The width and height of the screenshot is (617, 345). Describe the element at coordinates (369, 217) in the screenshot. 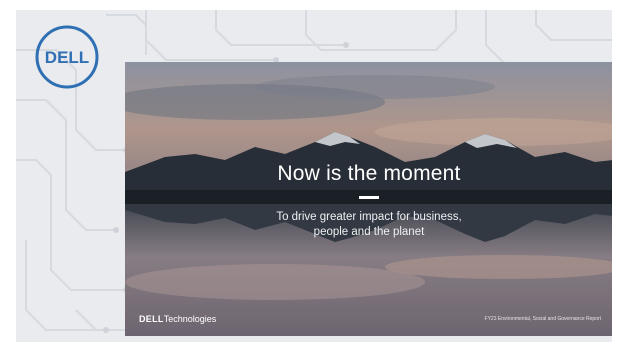

I see `subtitle-line-1: To drive greater impact for business,` at that location.